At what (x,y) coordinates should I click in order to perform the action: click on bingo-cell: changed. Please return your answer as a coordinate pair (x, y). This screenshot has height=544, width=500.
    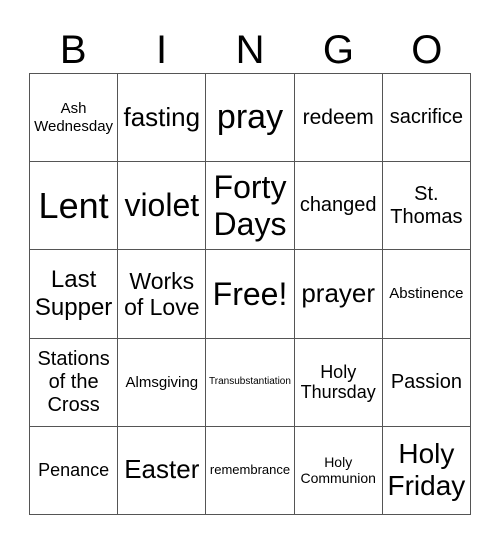
    Looking at the image, I should click on (338, 206).